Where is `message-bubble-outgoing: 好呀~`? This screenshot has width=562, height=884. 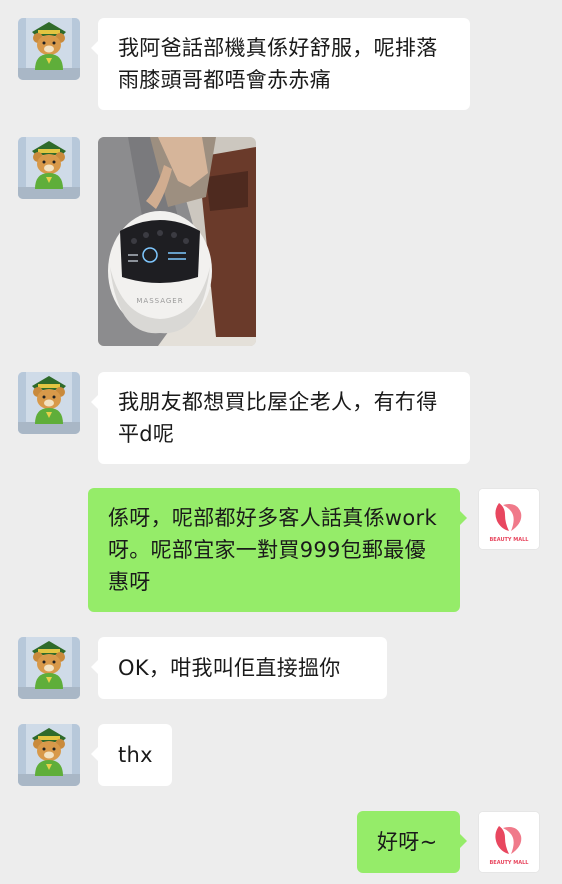 message-bubble-outgoing: 好呀~ is located at coordinates (412, 842).